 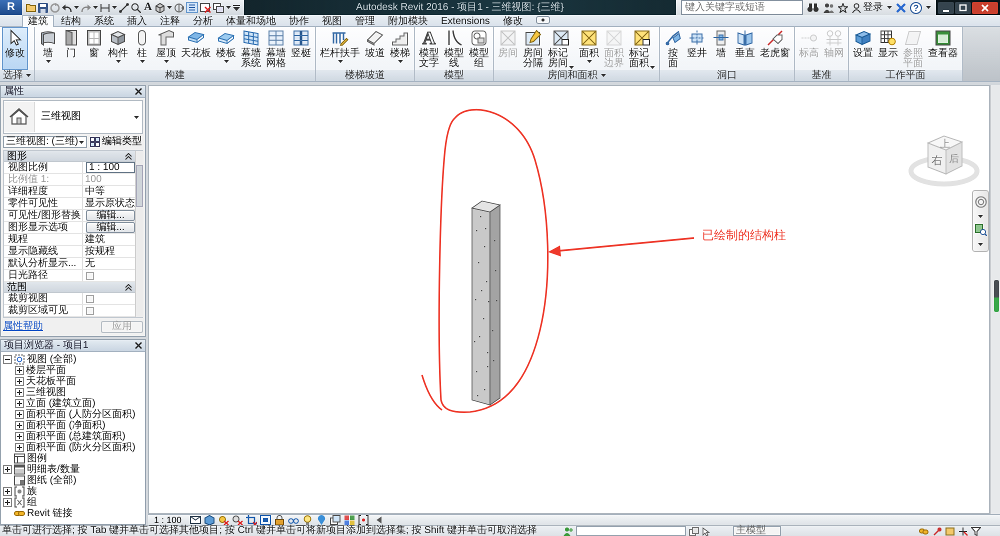 What do you see at coordinates (237, 520) in the screenshot?
I see `shadow-off-icon` at bounding box center [237, 520].